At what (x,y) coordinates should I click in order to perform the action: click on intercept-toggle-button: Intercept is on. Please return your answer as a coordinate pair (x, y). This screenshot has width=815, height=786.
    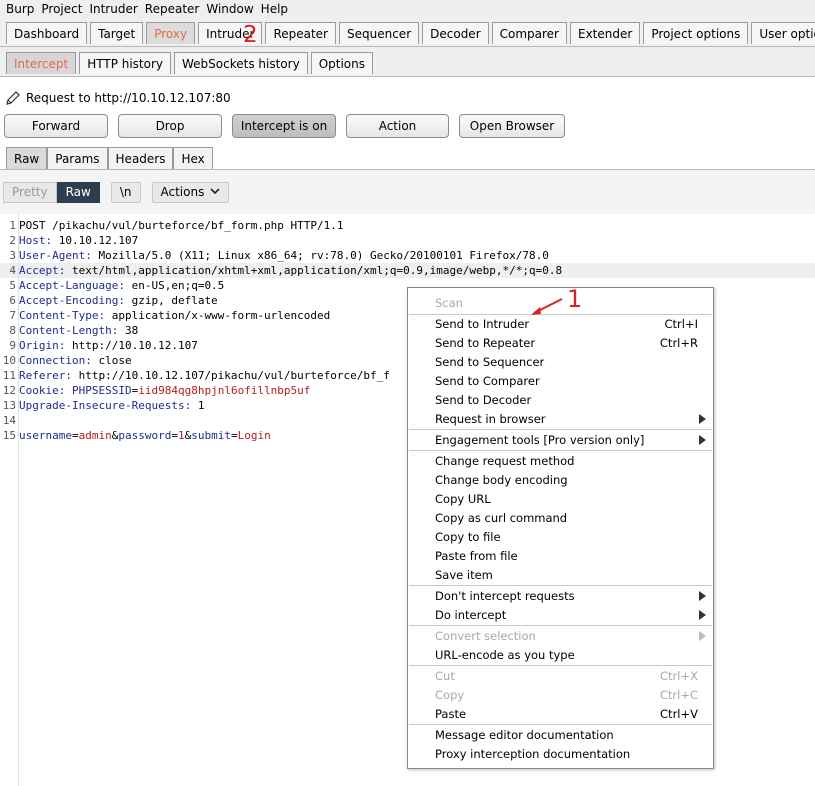
    Looking at the image, I should click on (284, 126).